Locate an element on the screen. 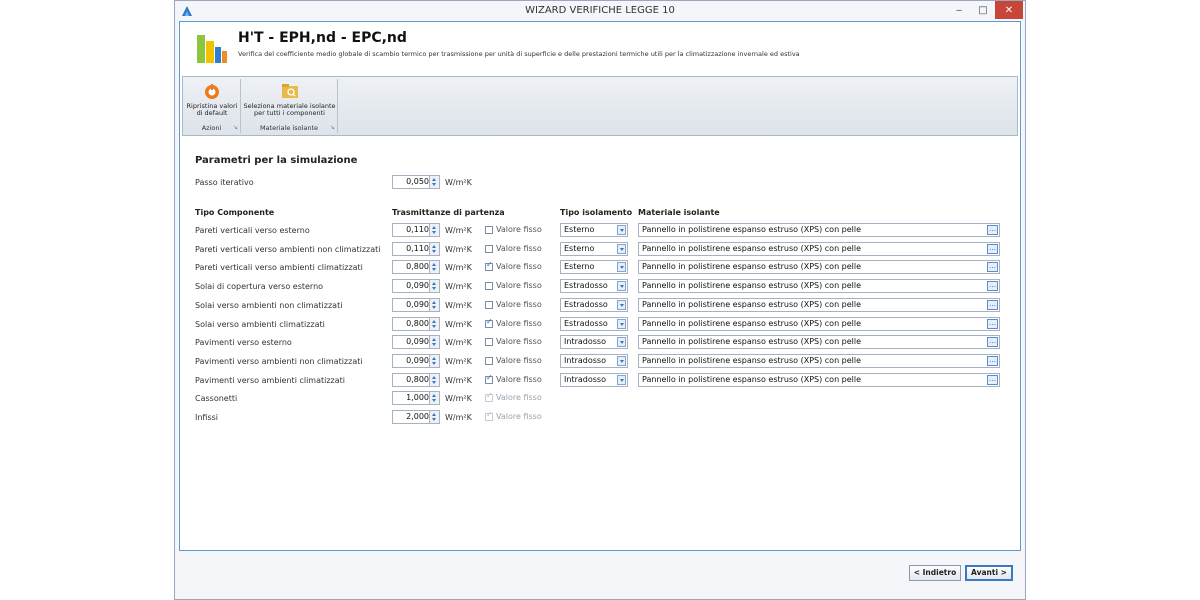  minimize-button: ‒ is located at coordinates (959, 10).